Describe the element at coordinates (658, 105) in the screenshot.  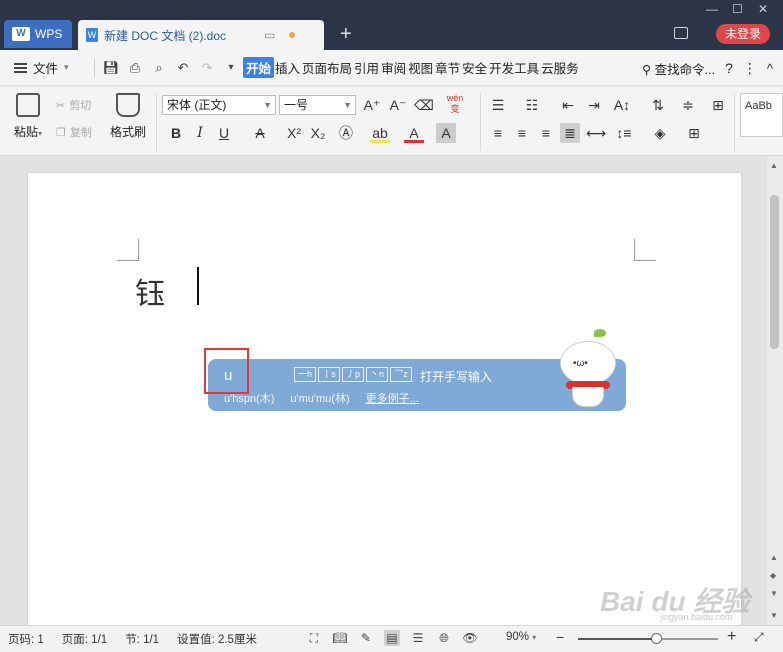
I see `sort-icon: ⇅` at that location.